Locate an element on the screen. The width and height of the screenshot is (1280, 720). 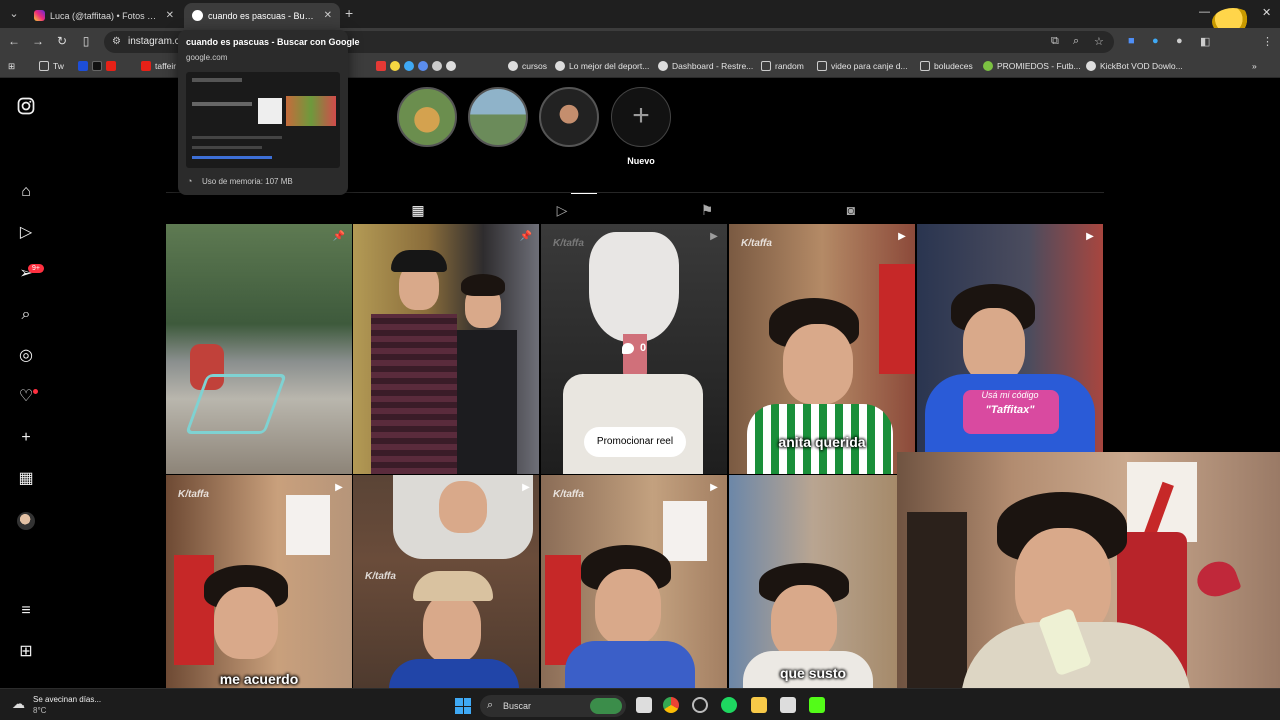
dashboard-icon: ▦ is located at coordinates (26, 479).